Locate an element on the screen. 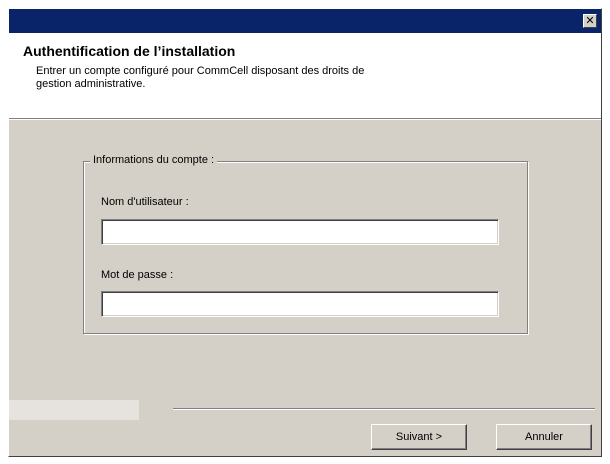  close-icon: ✕ is located at coordinates (590, 21).